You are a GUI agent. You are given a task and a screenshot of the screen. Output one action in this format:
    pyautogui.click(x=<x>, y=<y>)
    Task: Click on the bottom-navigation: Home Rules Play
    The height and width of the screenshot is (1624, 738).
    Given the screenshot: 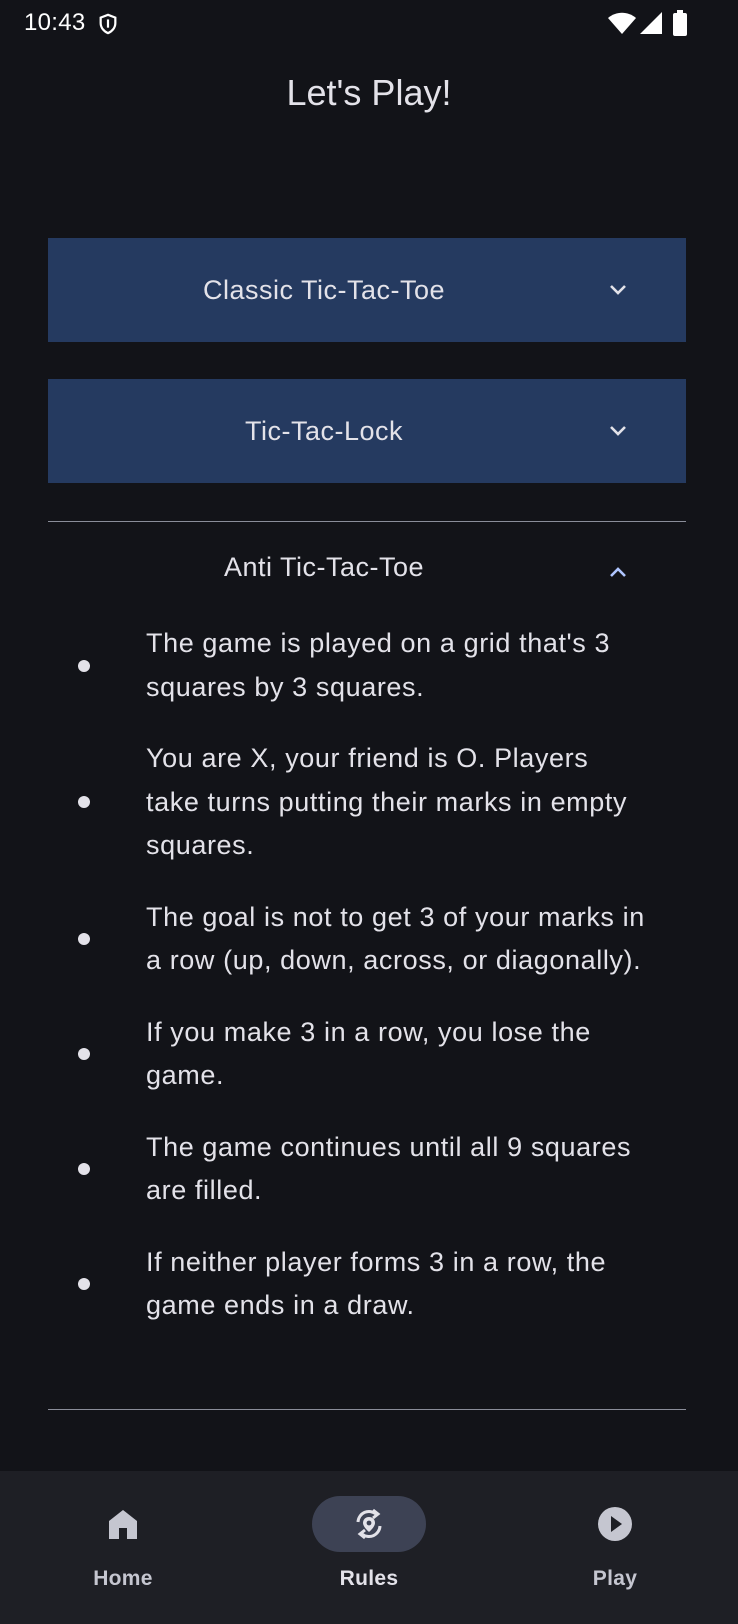 What is the action you would take?
    pyautogui.click(x=369, y=1547)
    